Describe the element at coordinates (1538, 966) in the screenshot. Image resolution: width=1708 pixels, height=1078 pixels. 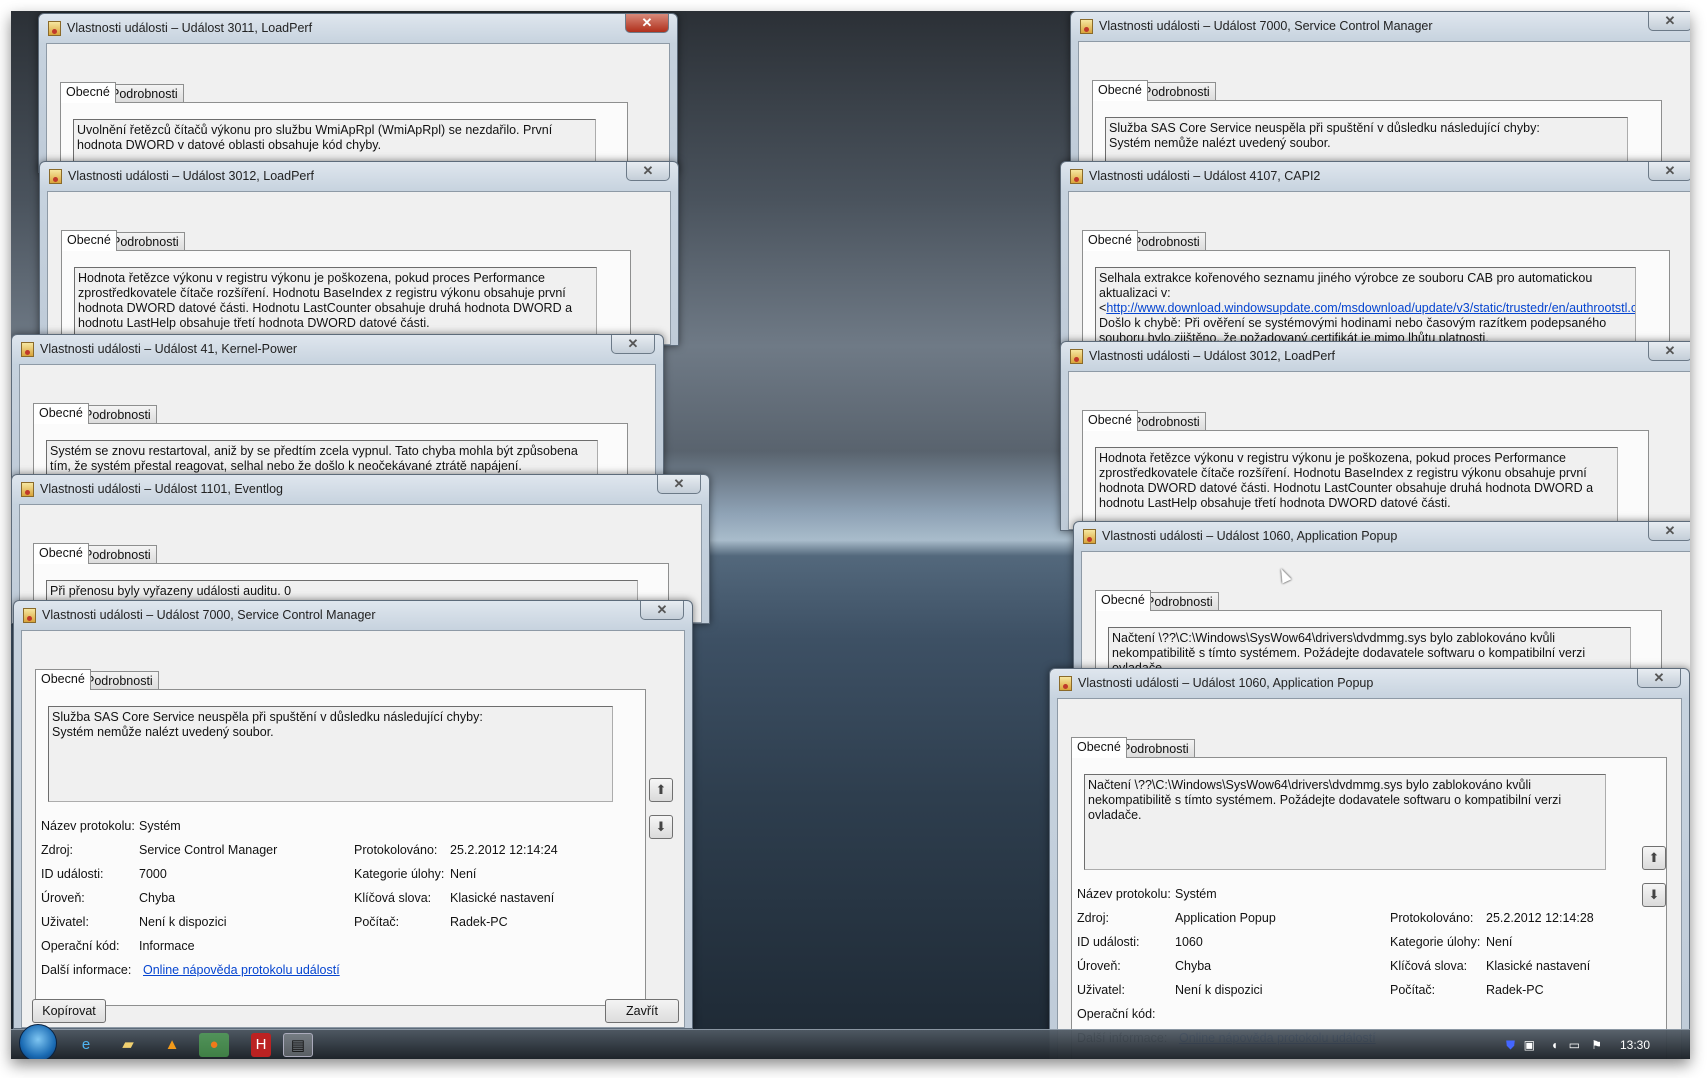
I see `detail-value-keywords: Klasické nastavení` at that location.